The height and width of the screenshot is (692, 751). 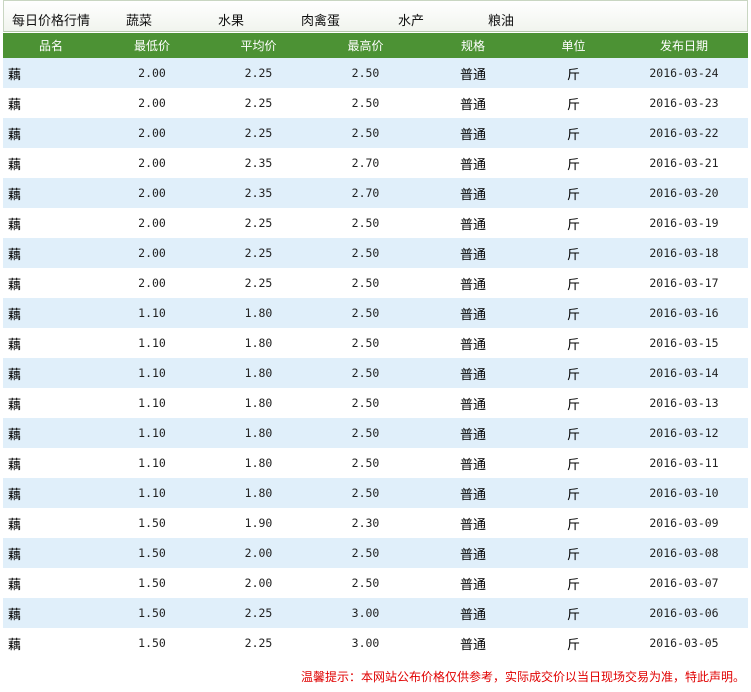 I want to click on cell-date: 2016-03-06, so click(x=684, y=613).